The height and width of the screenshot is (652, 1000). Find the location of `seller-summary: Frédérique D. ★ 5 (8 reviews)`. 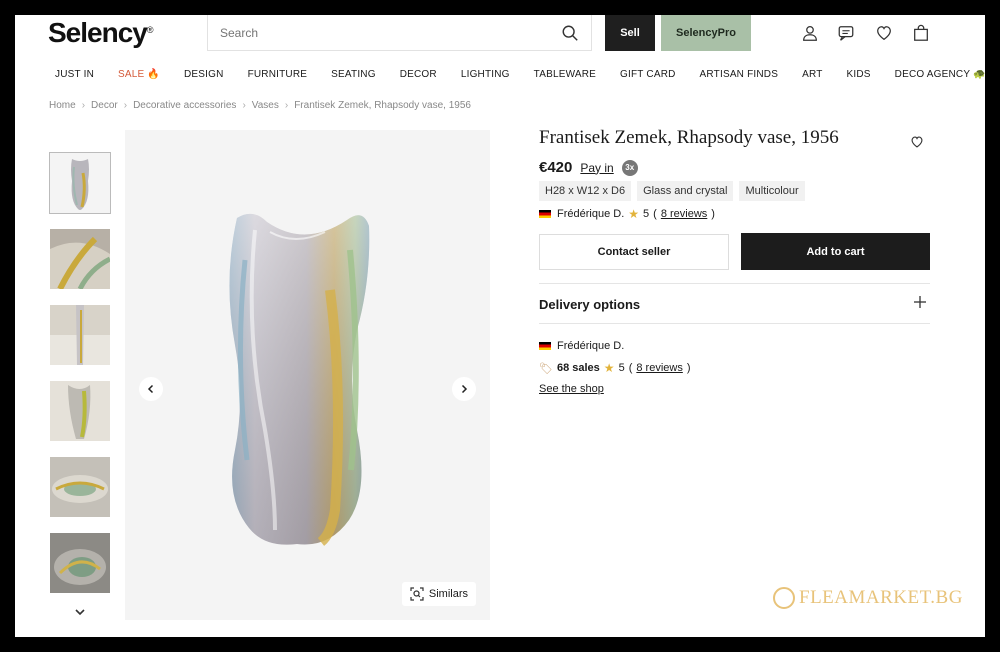

seller-summary: Frédérique D. ★ 5 (8 reviews) is located at coordinates (627, 214).